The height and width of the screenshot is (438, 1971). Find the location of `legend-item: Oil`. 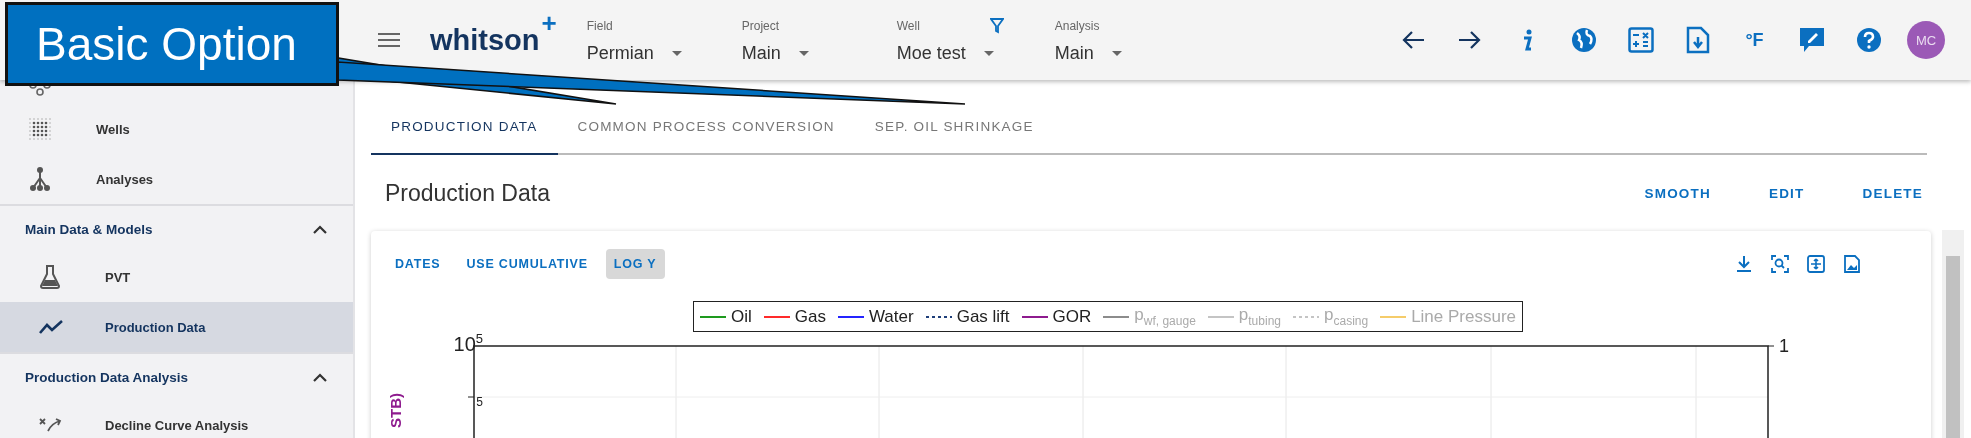

legend-item: Oil is located at coordinates (725, 316).